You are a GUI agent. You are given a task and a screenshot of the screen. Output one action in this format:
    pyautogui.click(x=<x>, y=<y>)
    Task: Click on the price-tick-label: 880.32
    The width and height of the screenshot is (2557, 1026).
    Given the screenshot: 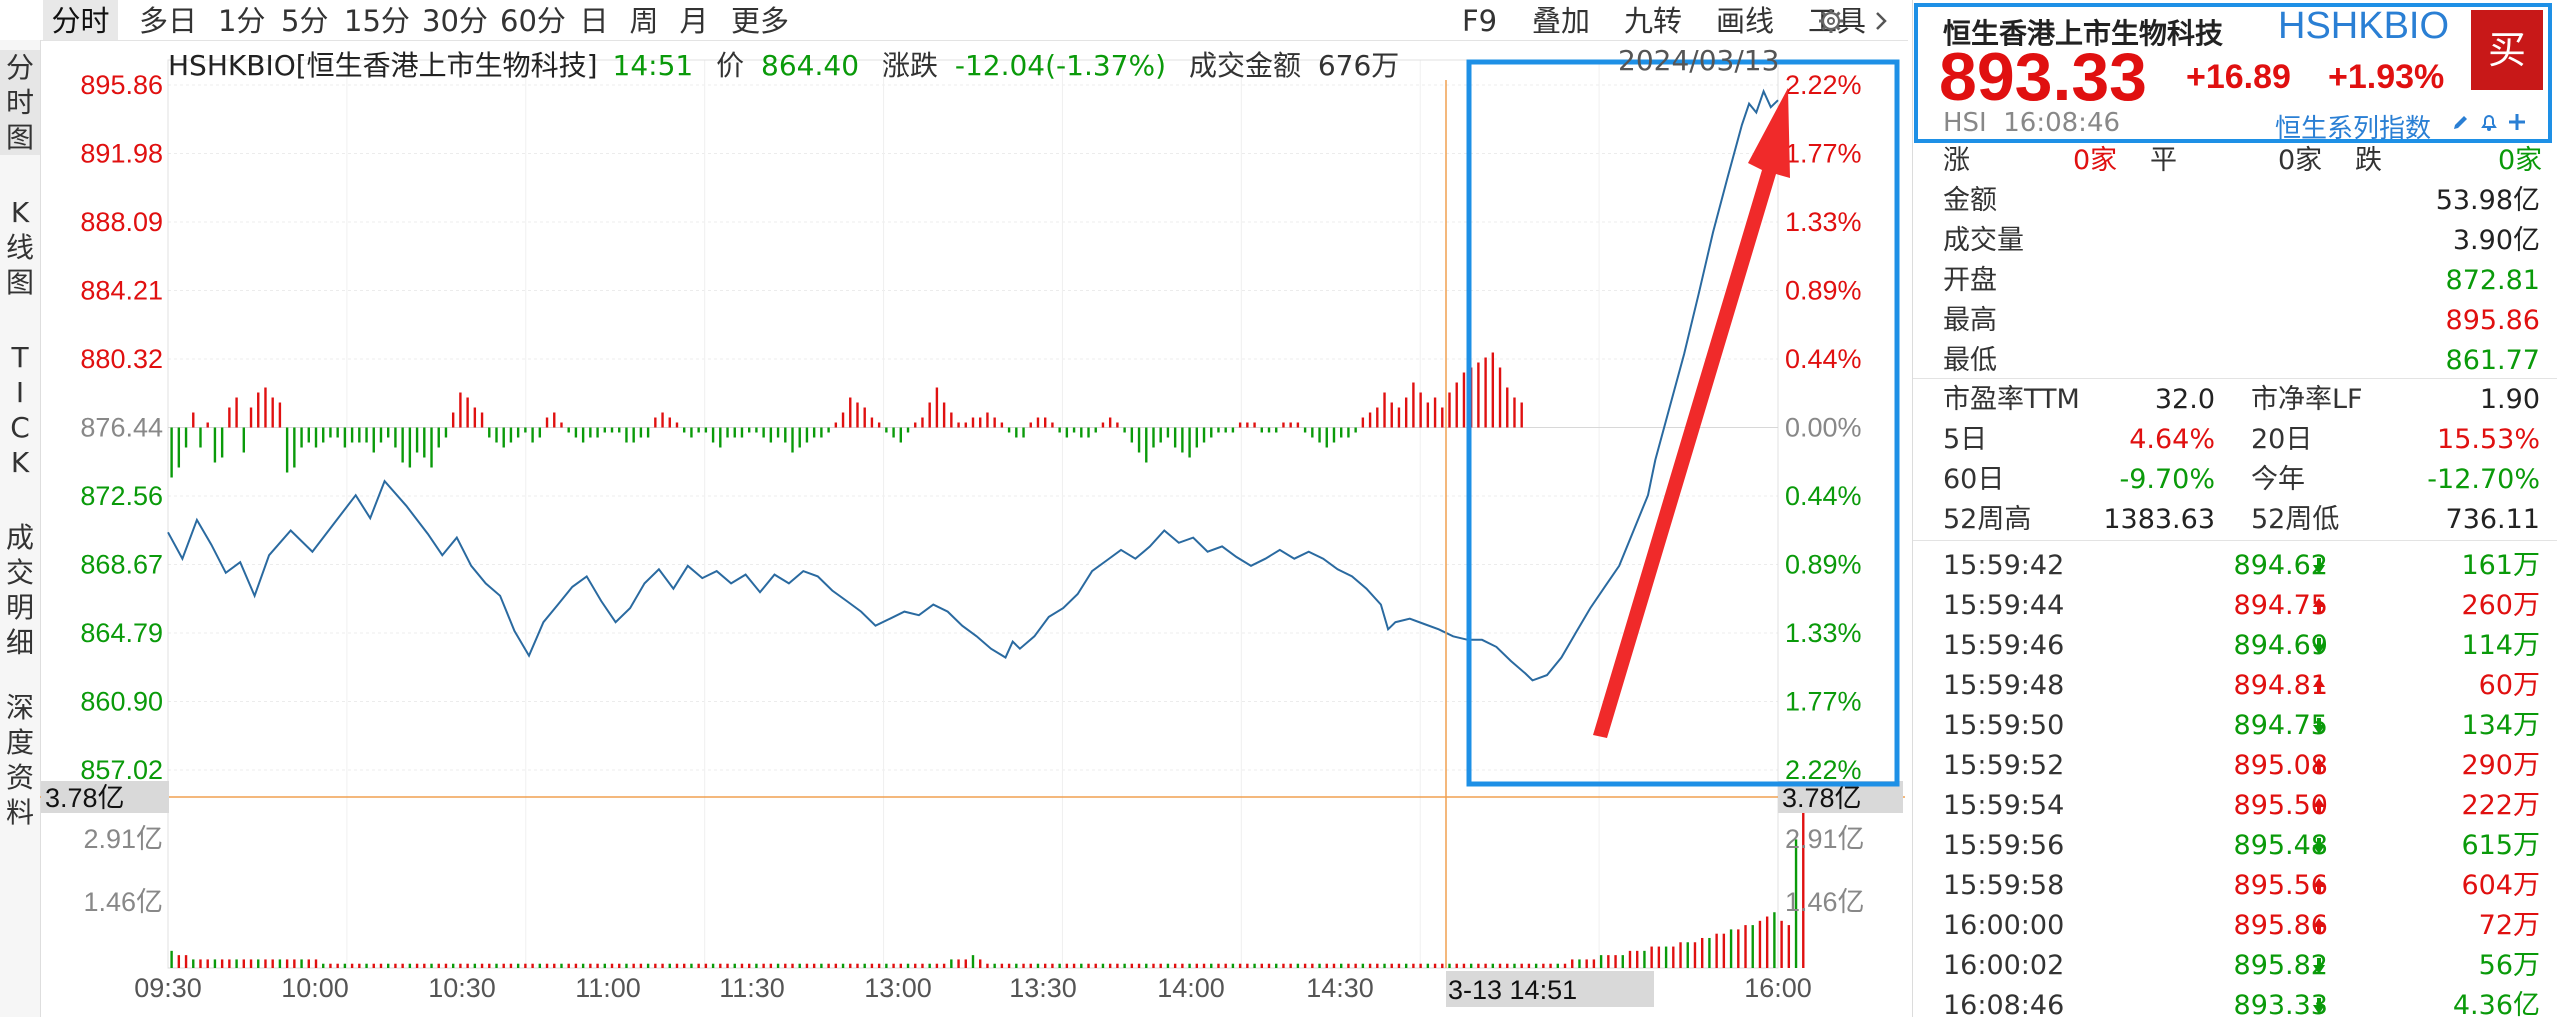 What is the action you would take?
    pyautogui.click(x=121, y=359)
    